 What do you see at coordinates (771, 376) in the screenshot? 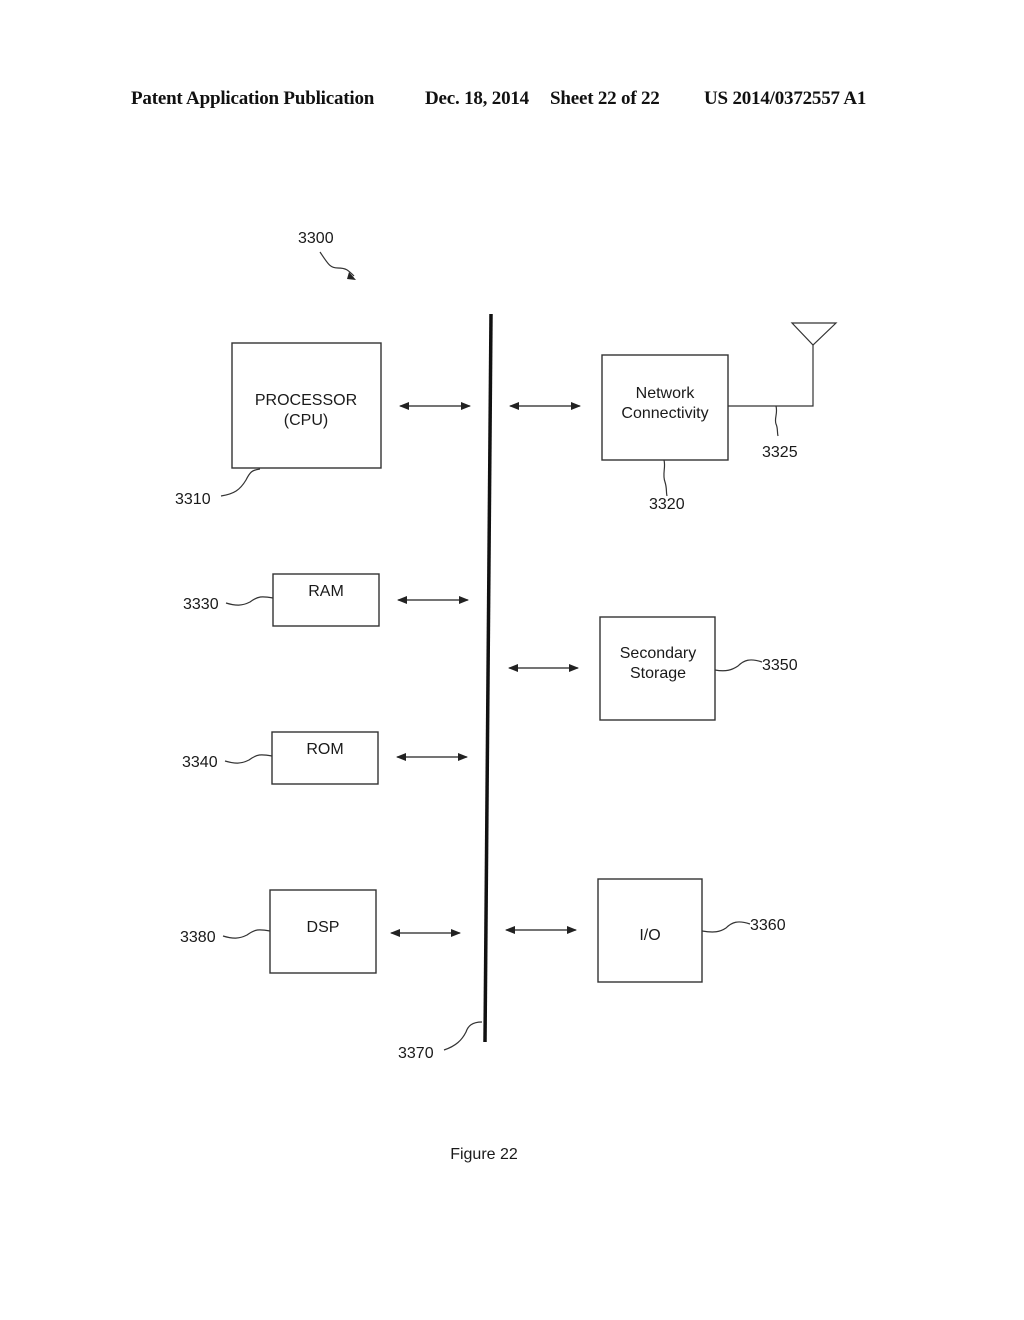
I see `antenna-line` at bounding box center [771, 376].